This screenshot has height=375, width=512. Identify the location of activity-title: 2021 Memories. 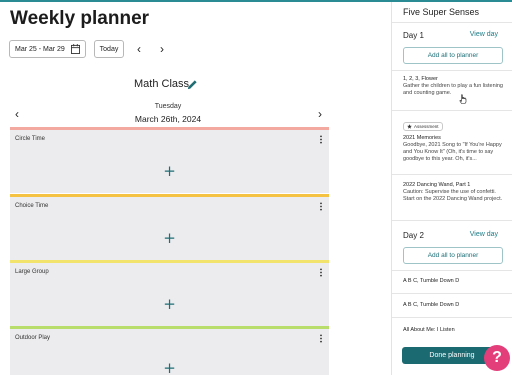
(422, 138).